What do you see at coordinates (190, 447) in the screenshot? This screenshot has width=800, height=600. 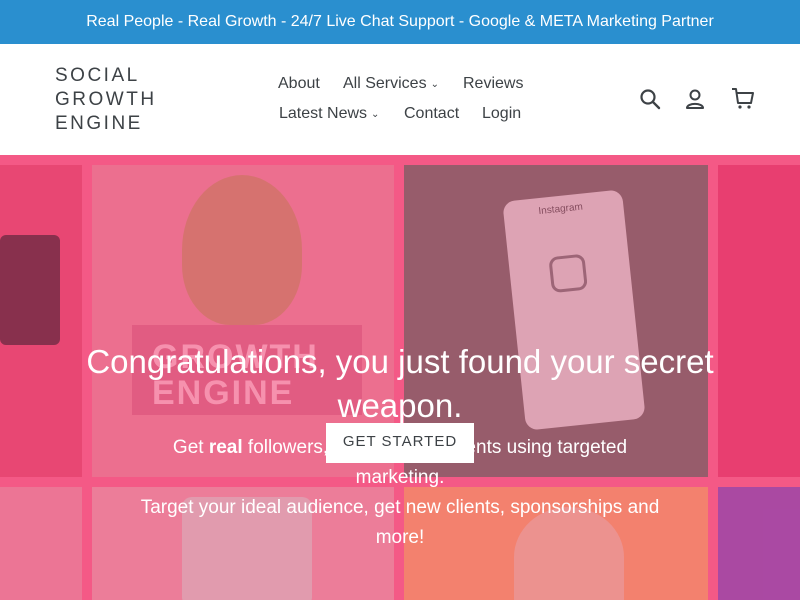 I see `hero-subtitle-prefix: Get` at bounding box center [190, 447].